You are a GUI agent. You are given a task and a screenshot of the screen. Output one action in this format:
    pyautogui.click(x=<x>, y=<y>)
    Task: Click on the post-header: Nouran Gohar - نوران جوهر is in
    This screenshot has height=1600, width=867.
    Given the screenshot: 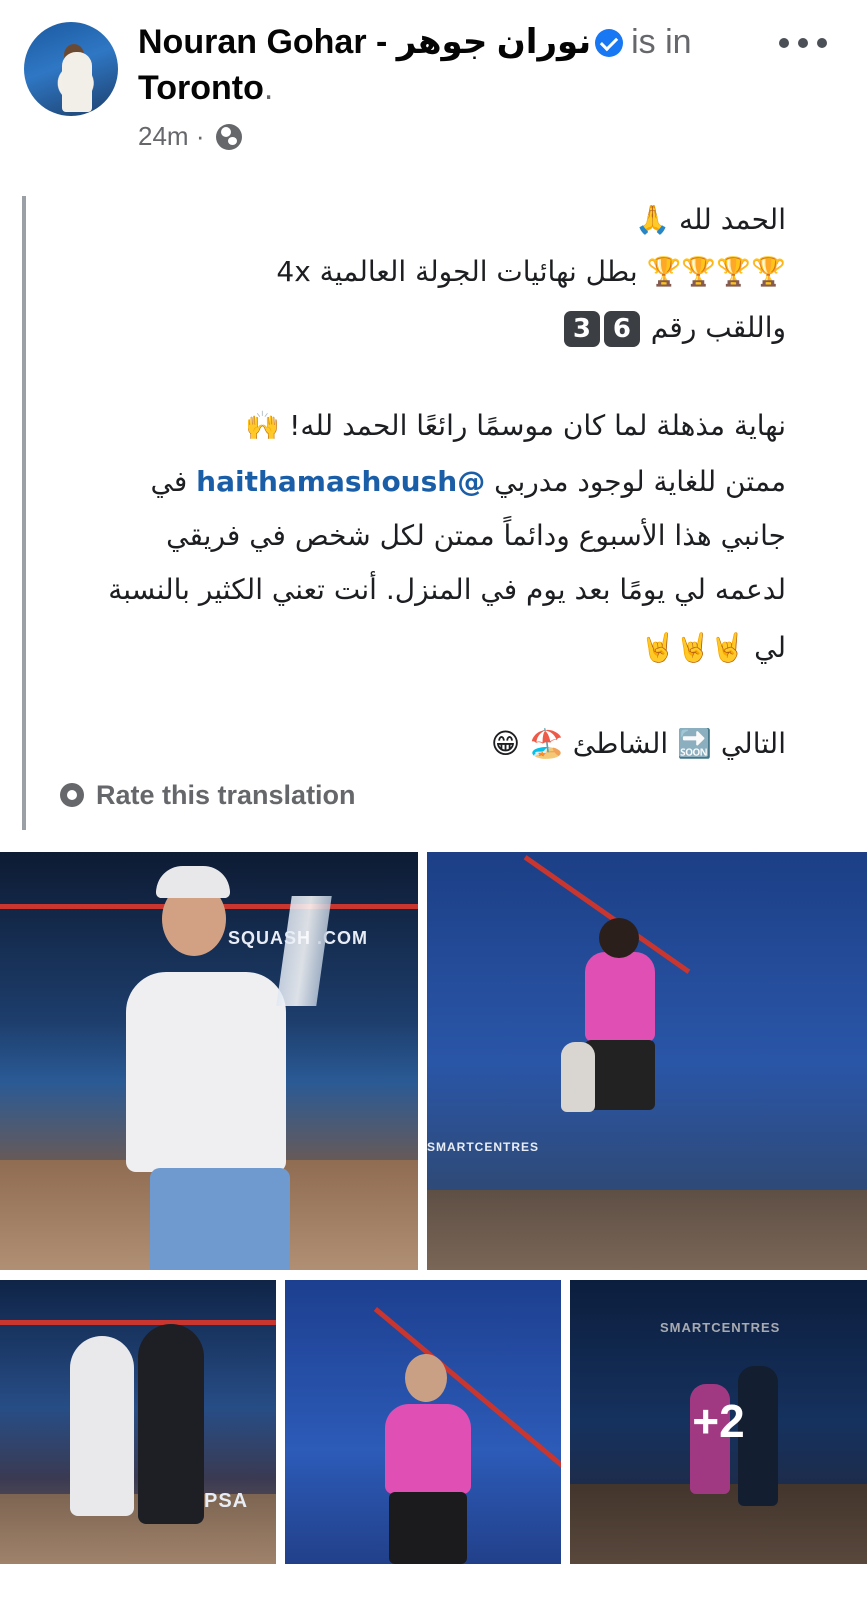 What is the action you would take?
    pyautogui.click(x=415, y=42)
    